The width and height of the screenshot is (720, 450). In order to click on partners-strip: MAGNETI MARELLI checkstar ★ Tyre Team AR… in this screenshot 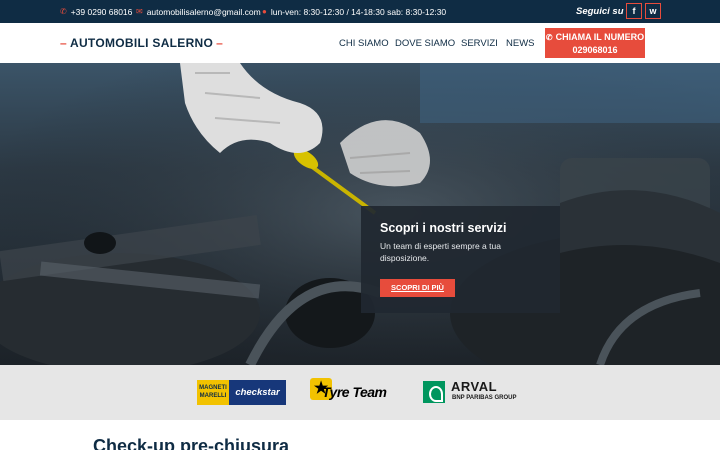, I will do `click(360, 392)`.